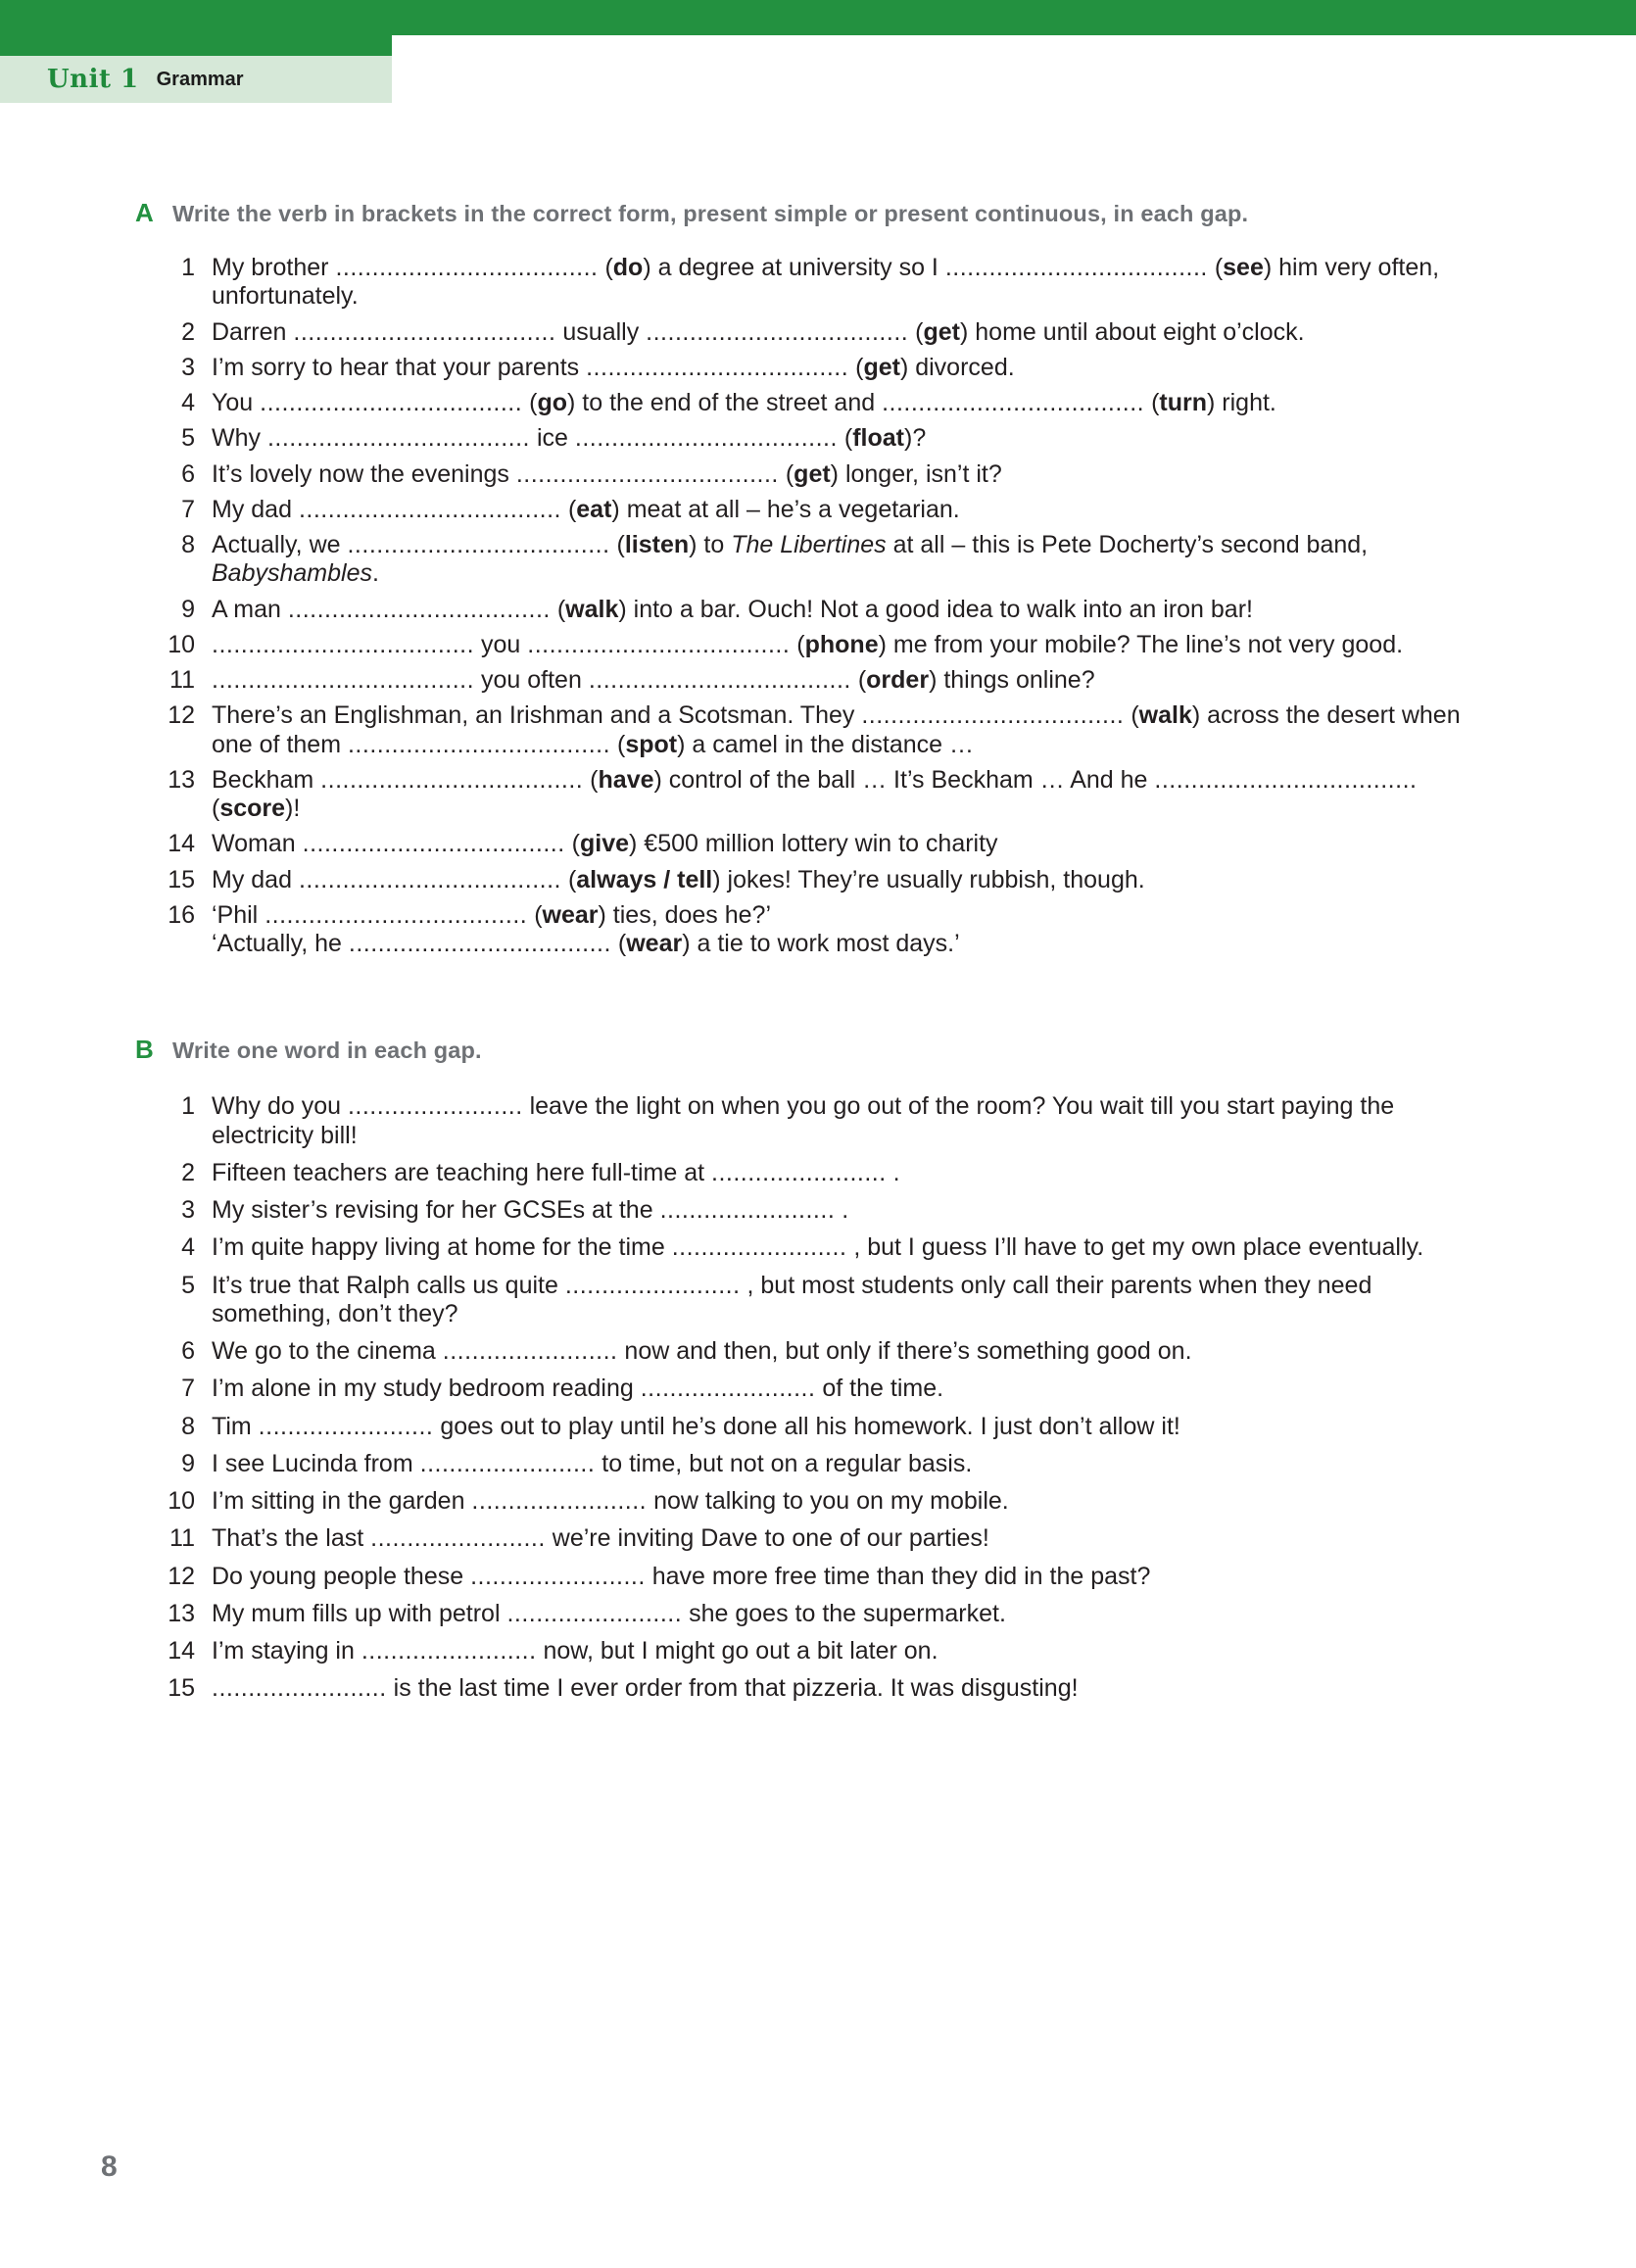 The width and height of the screenshot is (1636, 2268). Describe the element at coordinates (188, 1210) in the screenshot. I see `item-number: 3` at that location.